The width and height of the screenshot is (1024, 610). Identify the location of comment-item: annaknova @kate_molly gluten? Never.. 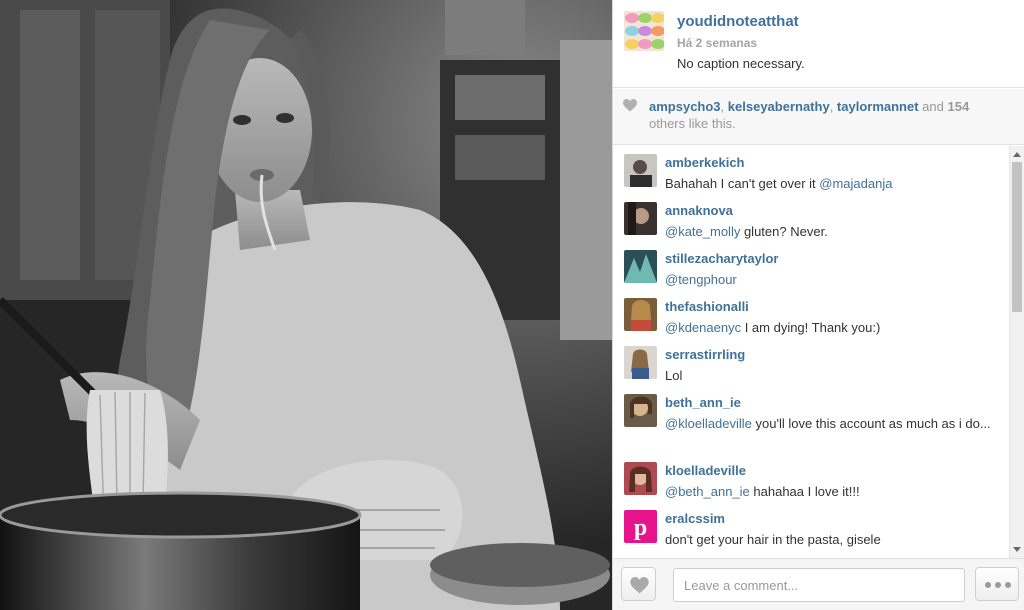
(811, 218).